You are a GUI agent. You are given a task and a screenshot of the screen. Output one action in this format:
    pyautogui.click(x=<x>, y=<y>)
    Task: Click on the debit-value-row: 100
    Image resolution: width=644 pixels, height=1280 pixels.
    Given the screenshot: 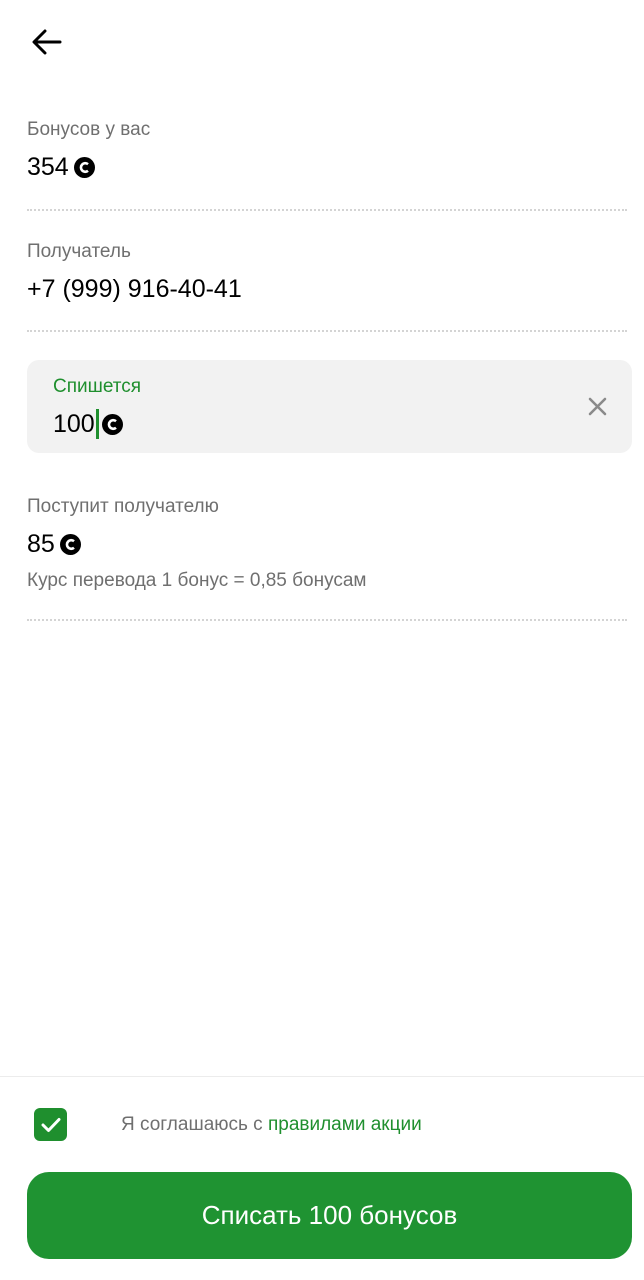 What is the action you would take?
    pyautogui.click(x=88, y=424)
    